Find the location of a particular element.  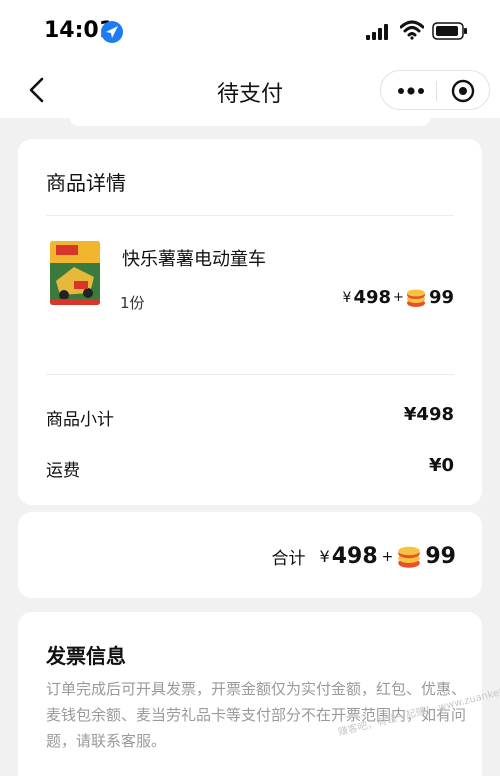

total-plus: + is located at coordinates (387, 556).